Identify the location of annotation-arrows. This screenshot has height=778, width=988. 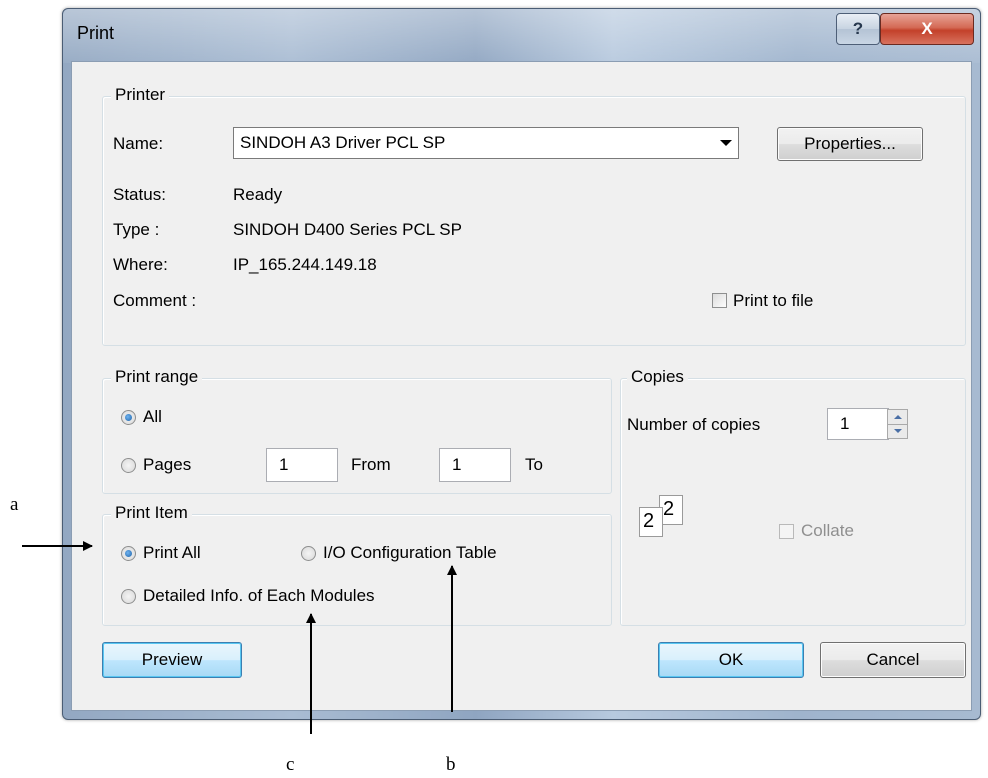
(239, 637).